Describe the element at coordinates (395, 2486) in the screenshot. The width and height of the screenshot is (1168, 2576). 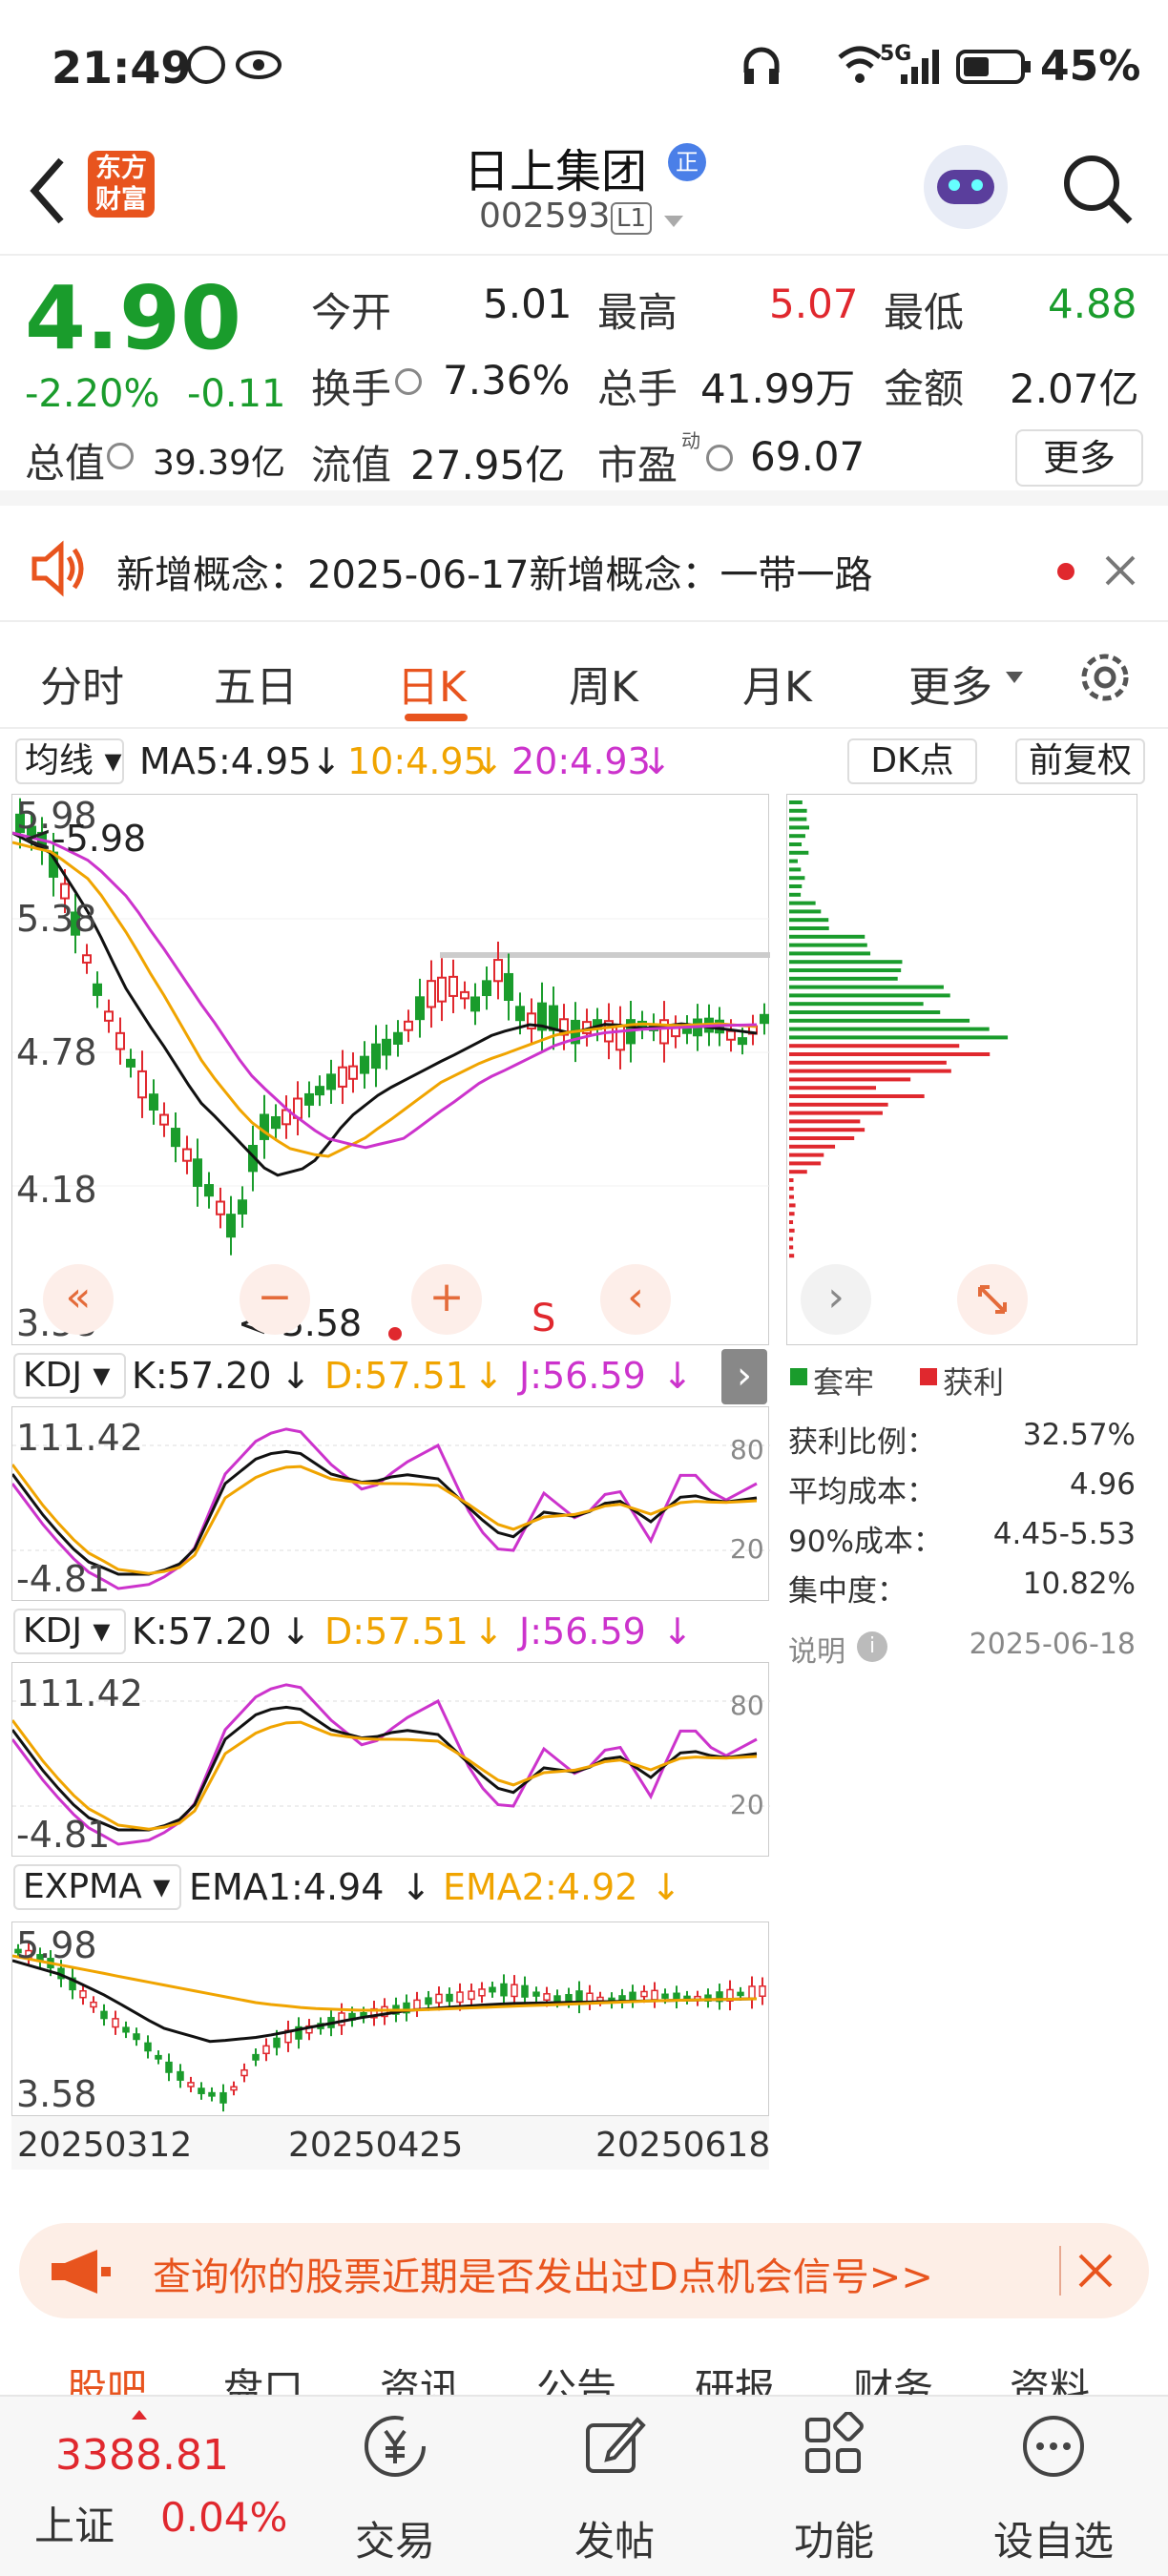
I see `nav-trade: 交易` at that location.